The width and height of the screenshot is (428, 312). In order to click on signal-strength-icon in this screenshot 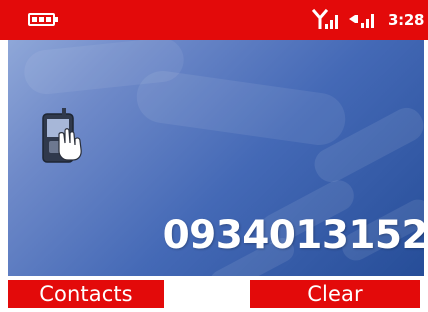, I will do `click(325, 18)`.